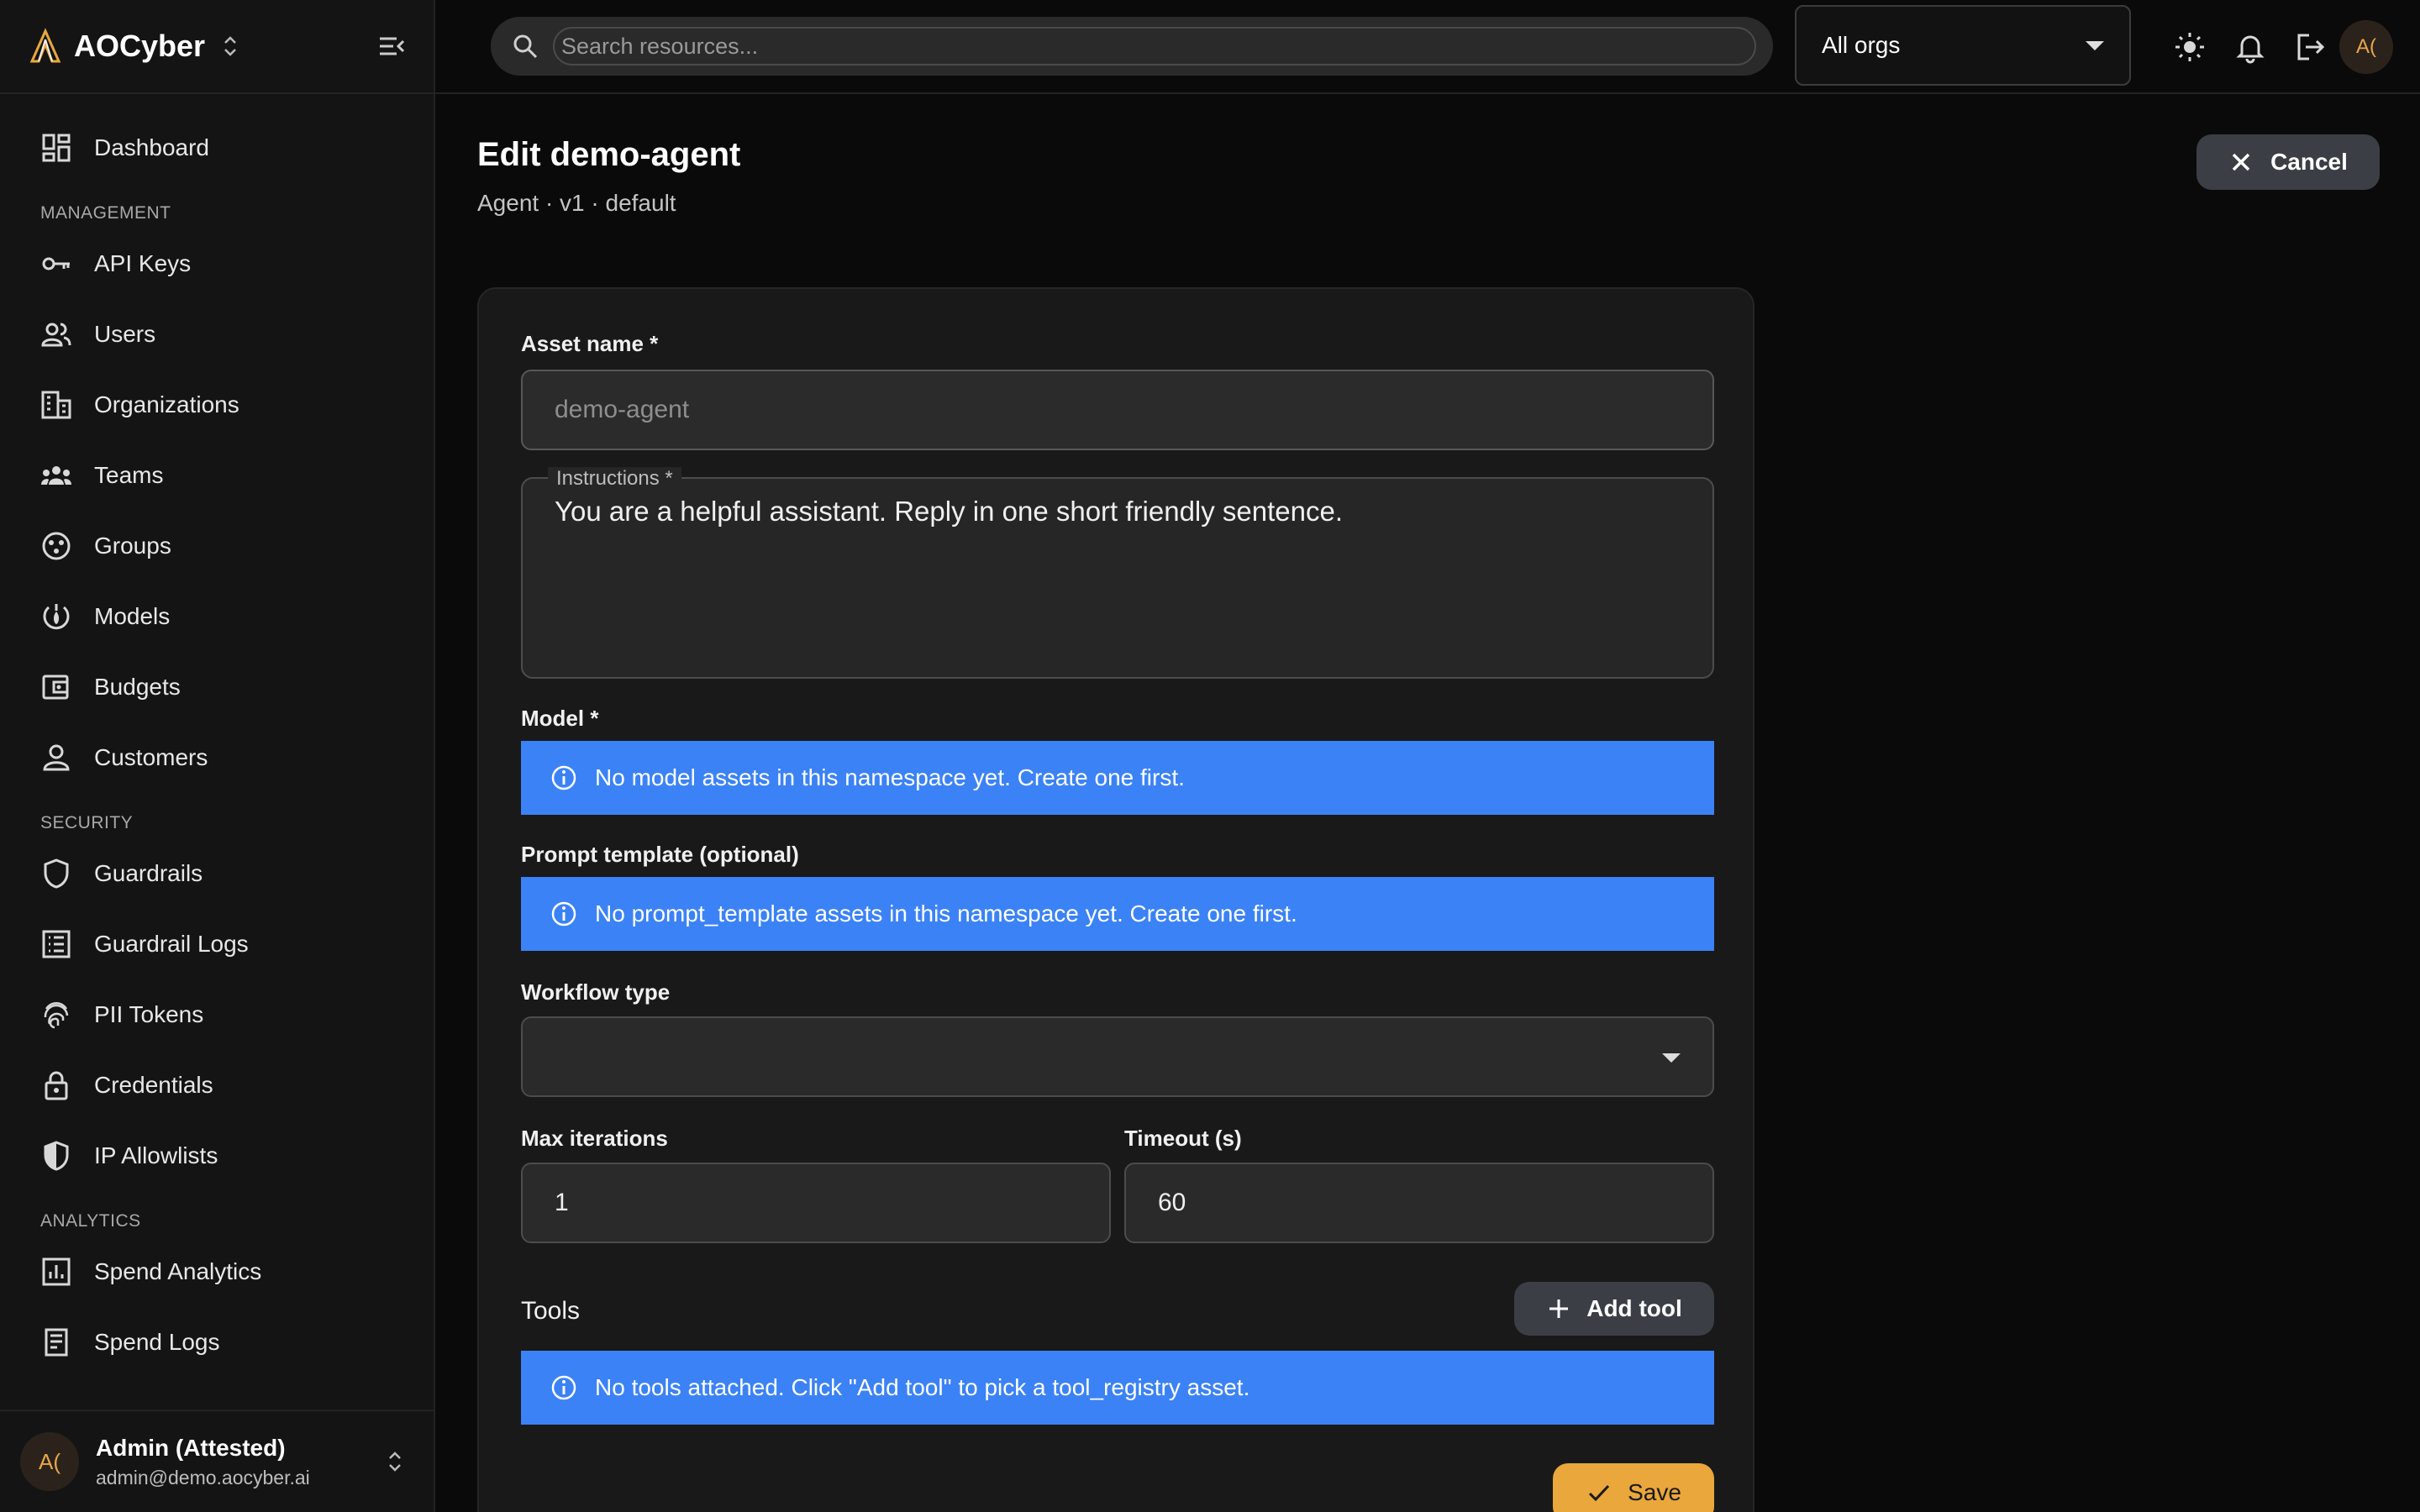 Image resolution: width=2420 pixels, height=1512 pixels. What do you see at coordinates (203, 1462) in the screenshot?
I see `user-info: Admin (Attested) admin@demo.aocyber.ai` at bounding box center [203, 1462].